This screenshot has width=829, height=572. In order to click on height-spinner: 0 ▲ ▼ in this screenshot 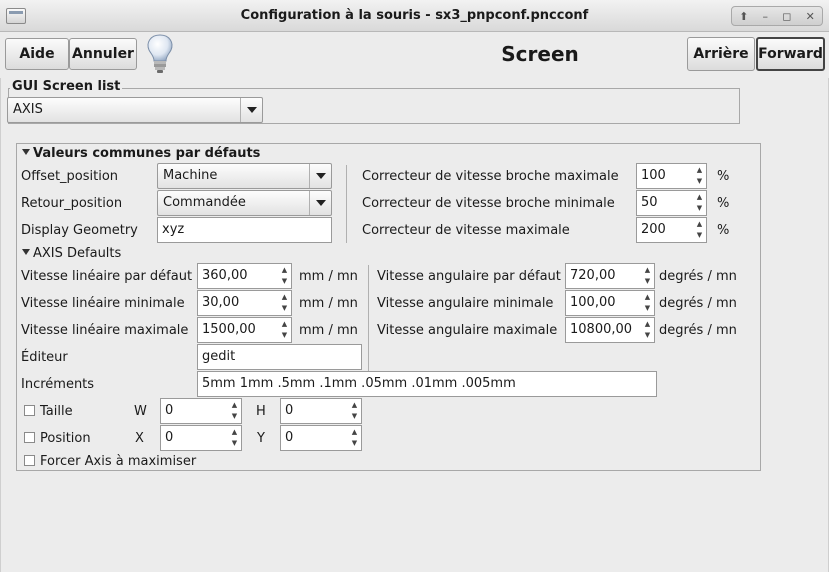, I will do `click(321, 411)`.